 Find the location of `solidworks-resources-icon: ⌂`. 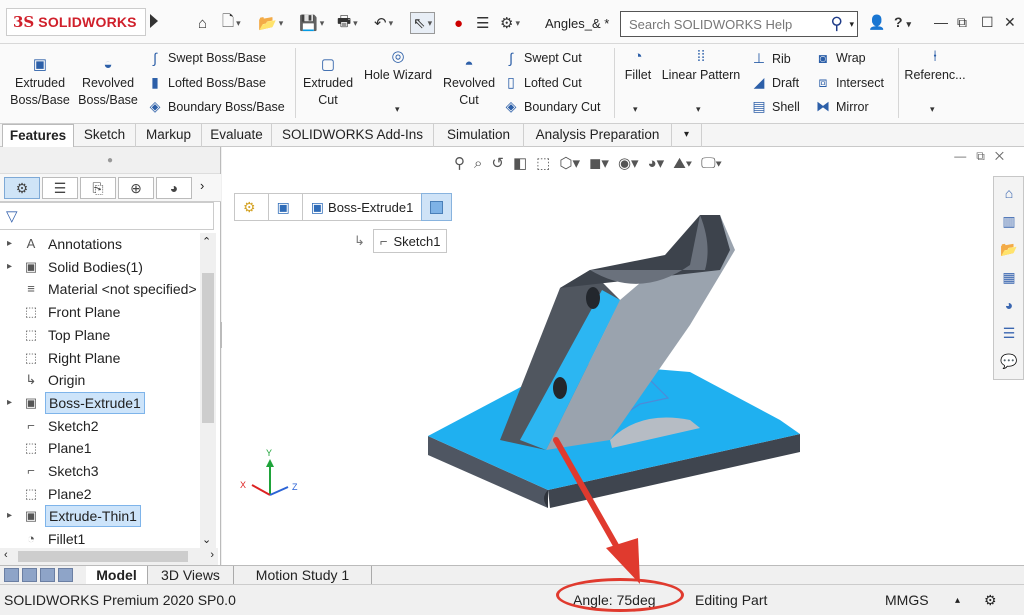

solidworks-resources-icon: ⌂ is located at coordinates (1009, 193).